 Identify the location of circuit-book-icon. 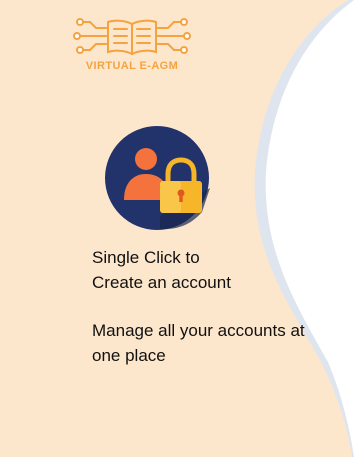
(132, 36).